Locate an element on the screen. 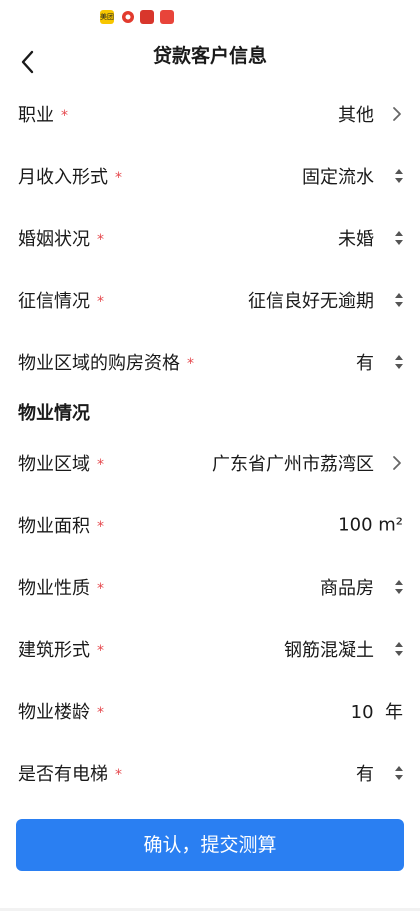 Image resolution: width=420 pixels, height=911 pixels. elevator-value: 有 is located at coordinates (365, 774).